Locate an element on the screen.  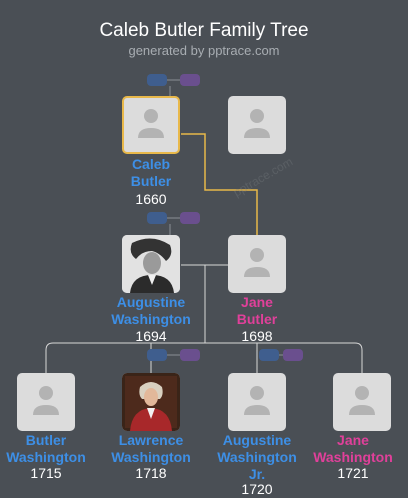
portrait-painting-icon is located at coordinates (151, 402).